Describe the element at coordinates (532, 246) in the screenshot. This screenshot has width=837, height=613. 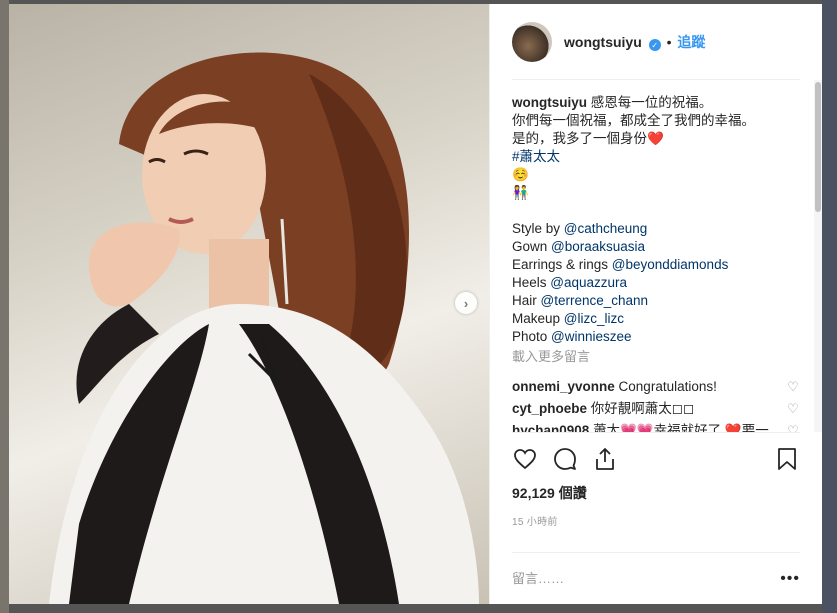
I see `credit-label: Gown` at that location.